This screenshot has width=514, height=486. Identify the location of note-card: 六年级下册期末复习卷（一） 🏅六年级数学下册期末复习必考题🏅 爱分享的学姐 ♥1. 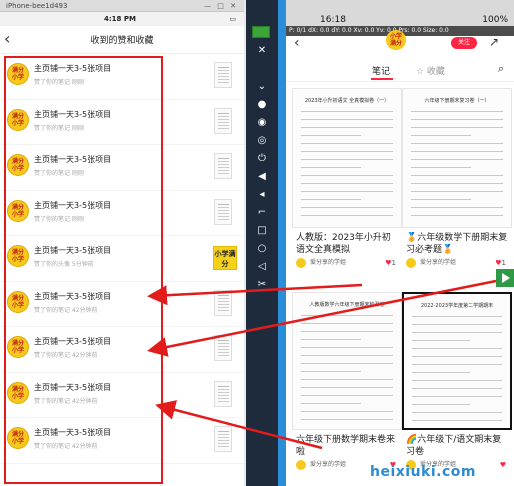
(457, 179).